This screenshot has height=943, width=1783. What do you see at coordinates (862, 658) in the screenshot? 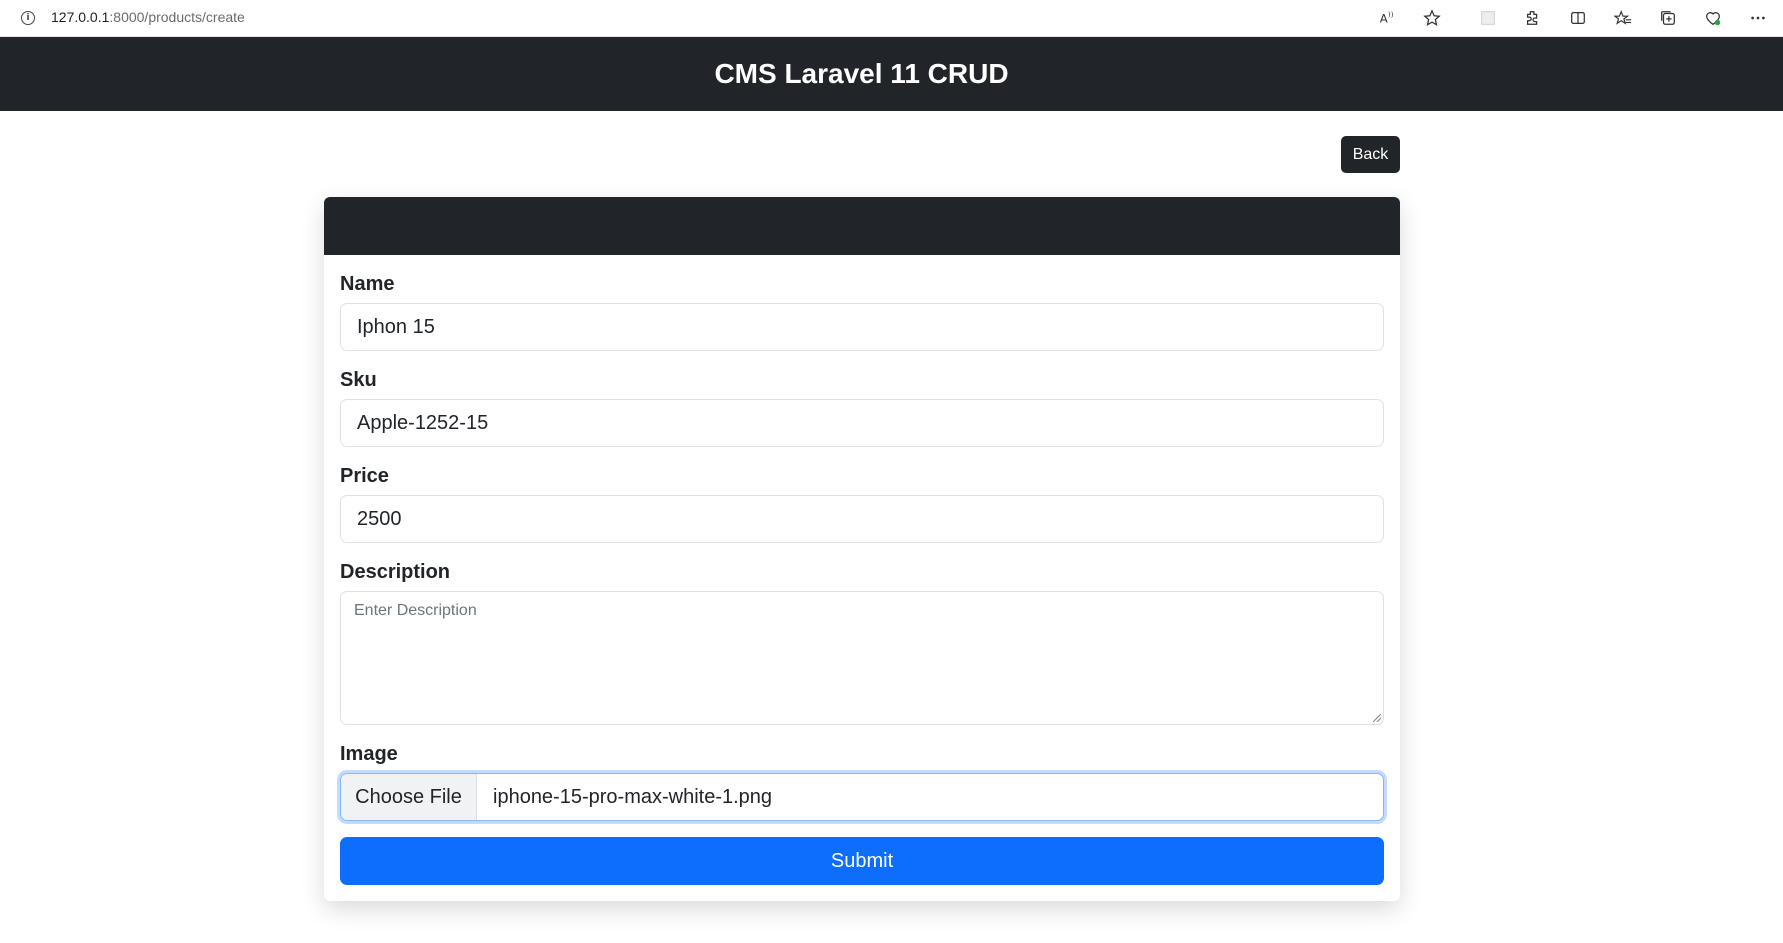
I see `description-textarea: Enter Description` at bounding box center [862, 658].